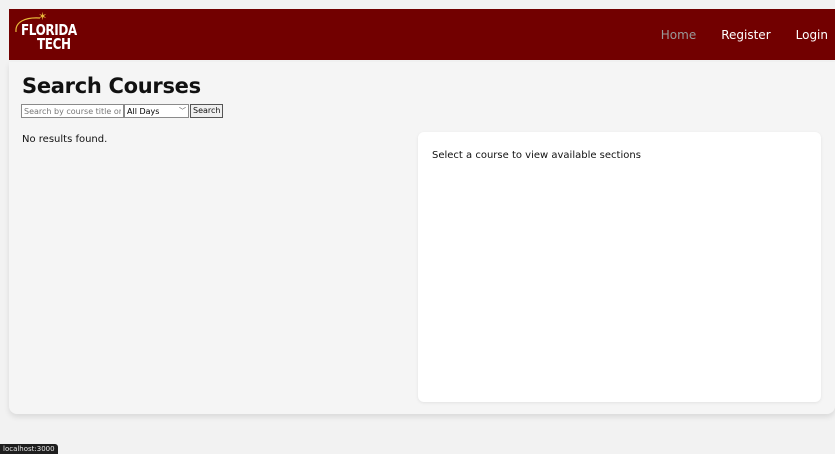 The image size is (835, 454). Describe the element at coordinates (182, 110) in the screenshot. I see `chevron-down-icon: ﹀` at that location.